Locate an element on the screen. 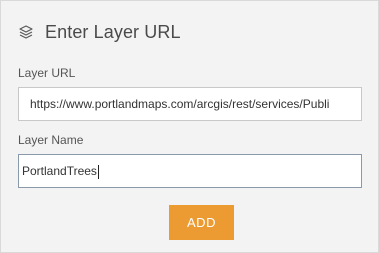  layer-url-label: Layer URL is located at coordinates (47, 73).